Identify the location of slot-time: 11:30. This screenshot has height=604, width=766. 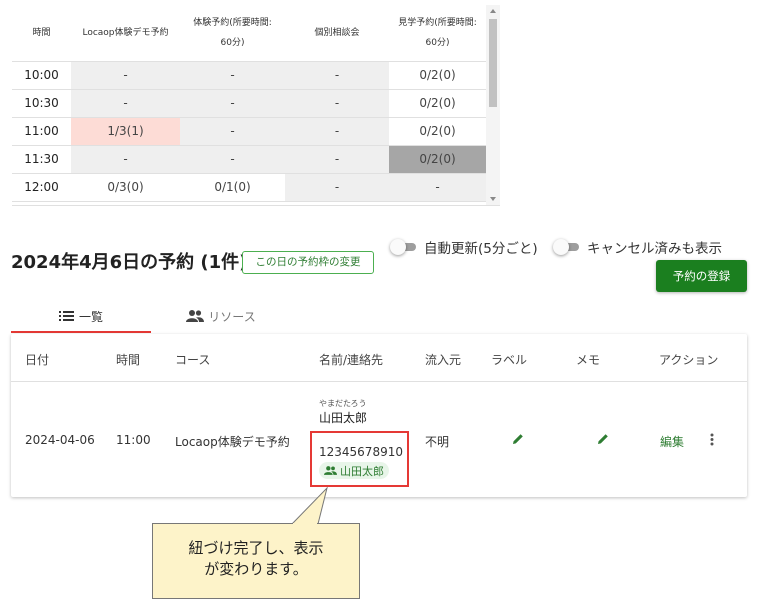
(41, 159).